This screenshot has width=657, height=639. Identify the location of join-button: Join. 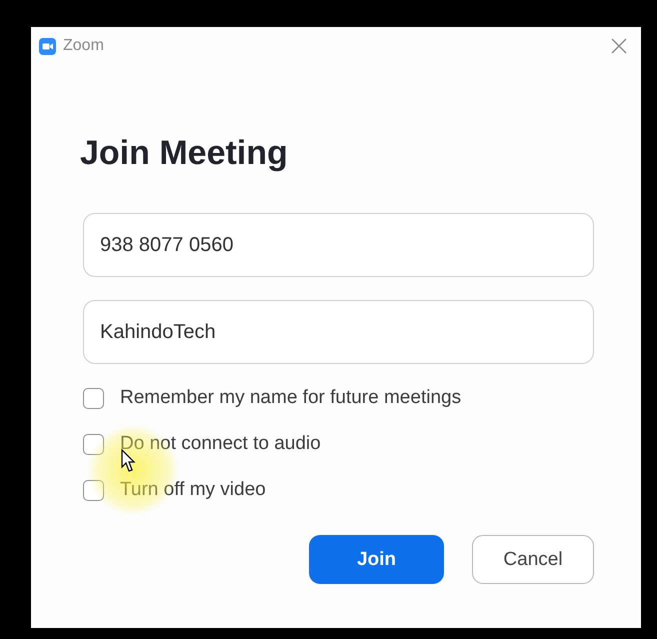
(376, 559).